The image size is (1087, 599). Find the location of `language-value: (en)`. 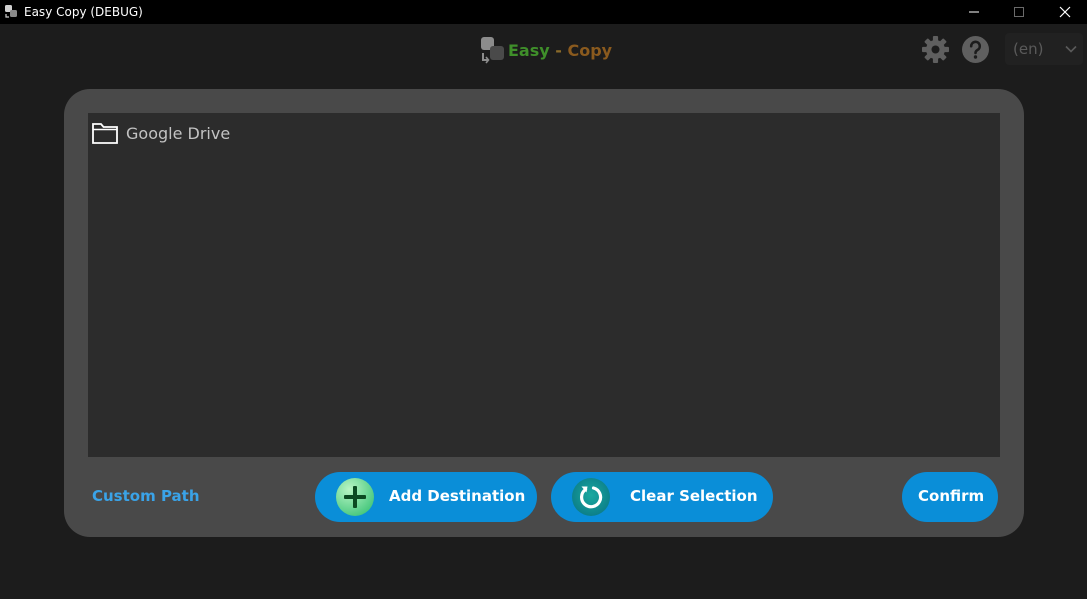

language-value: (en) is located at coordinates (1028, 49).